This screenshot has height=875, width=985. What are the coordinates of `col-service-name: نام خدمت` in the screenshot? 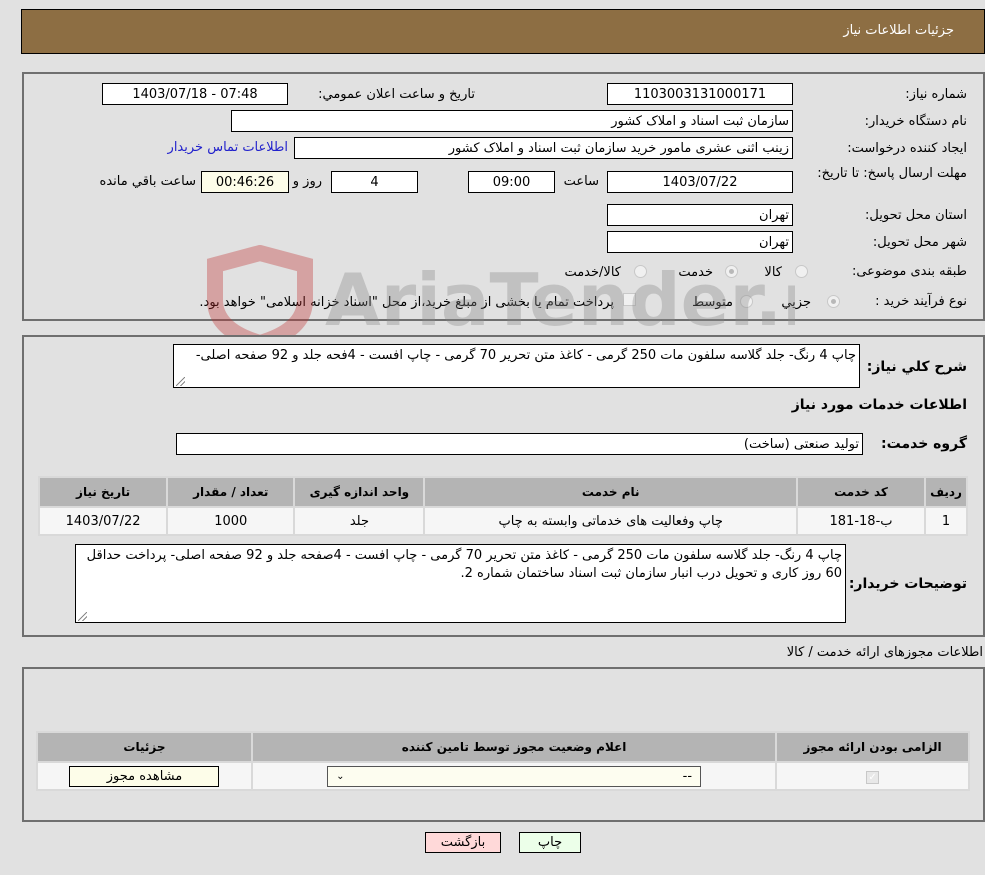 It's located at (610, 492).